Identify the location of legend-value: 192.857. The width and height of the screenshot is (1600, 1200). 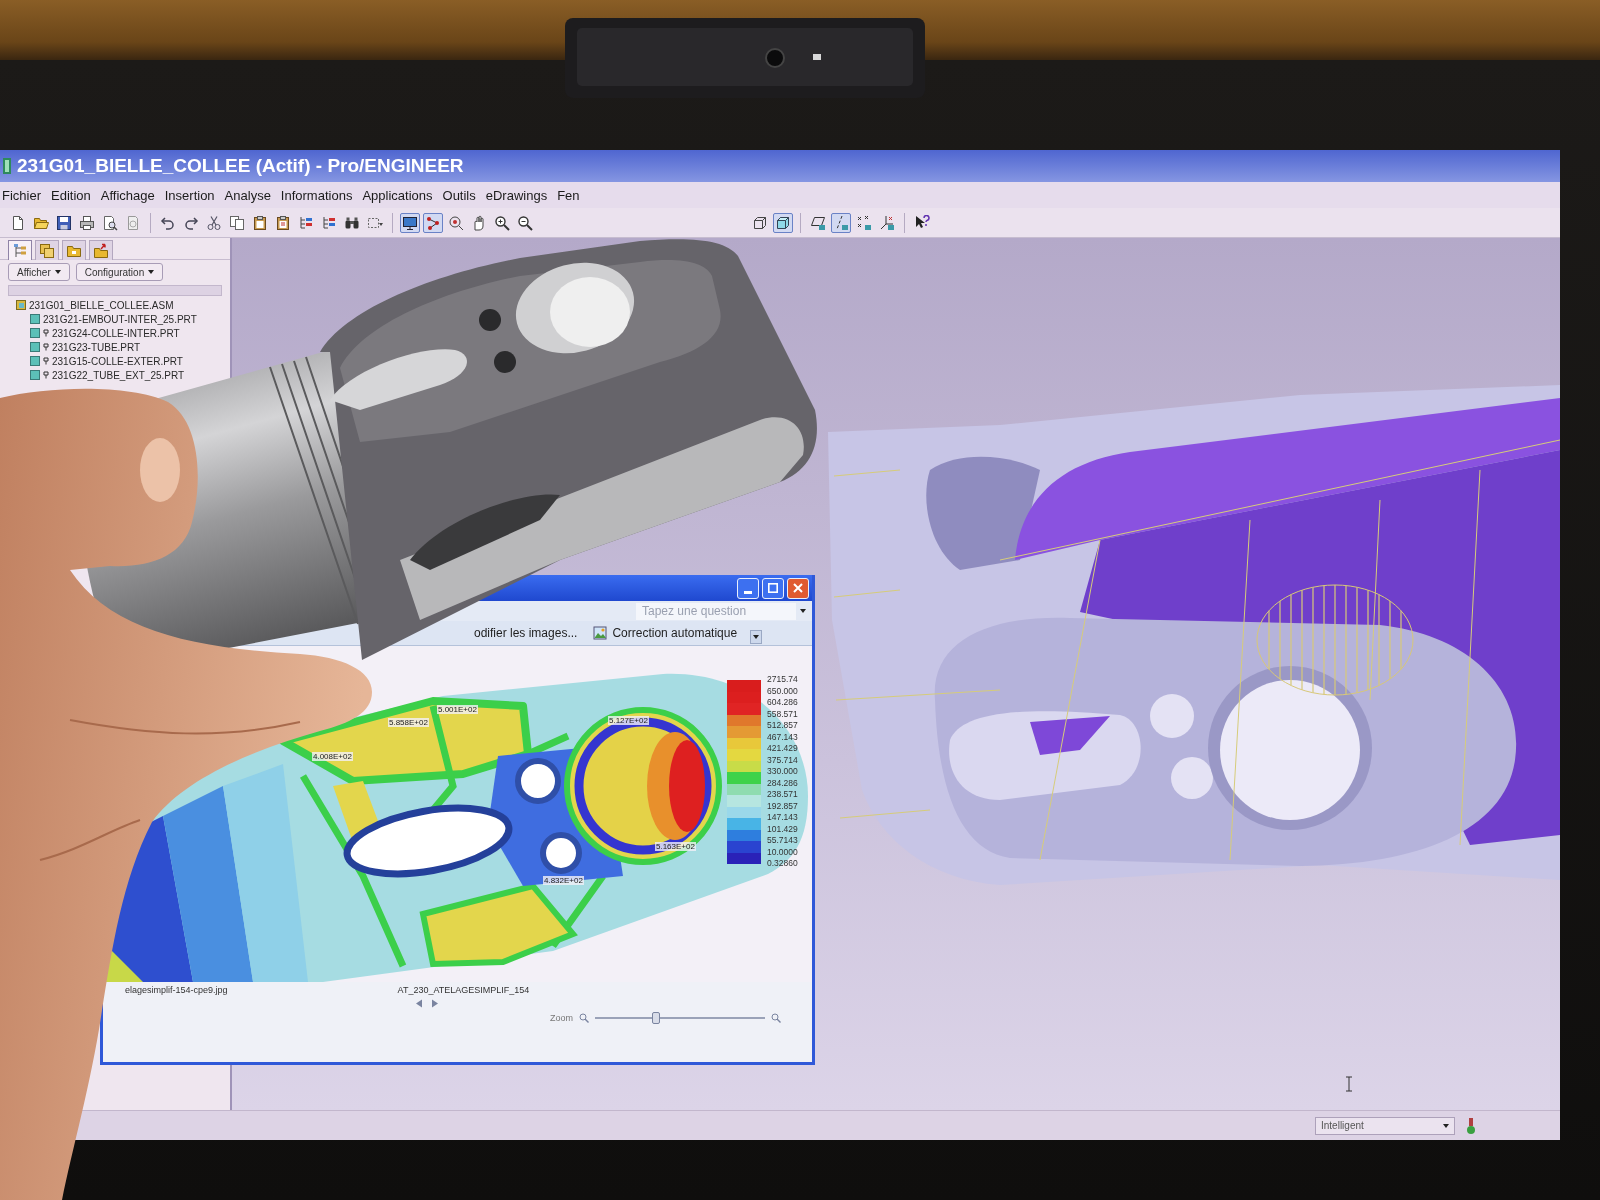
(782, 806).